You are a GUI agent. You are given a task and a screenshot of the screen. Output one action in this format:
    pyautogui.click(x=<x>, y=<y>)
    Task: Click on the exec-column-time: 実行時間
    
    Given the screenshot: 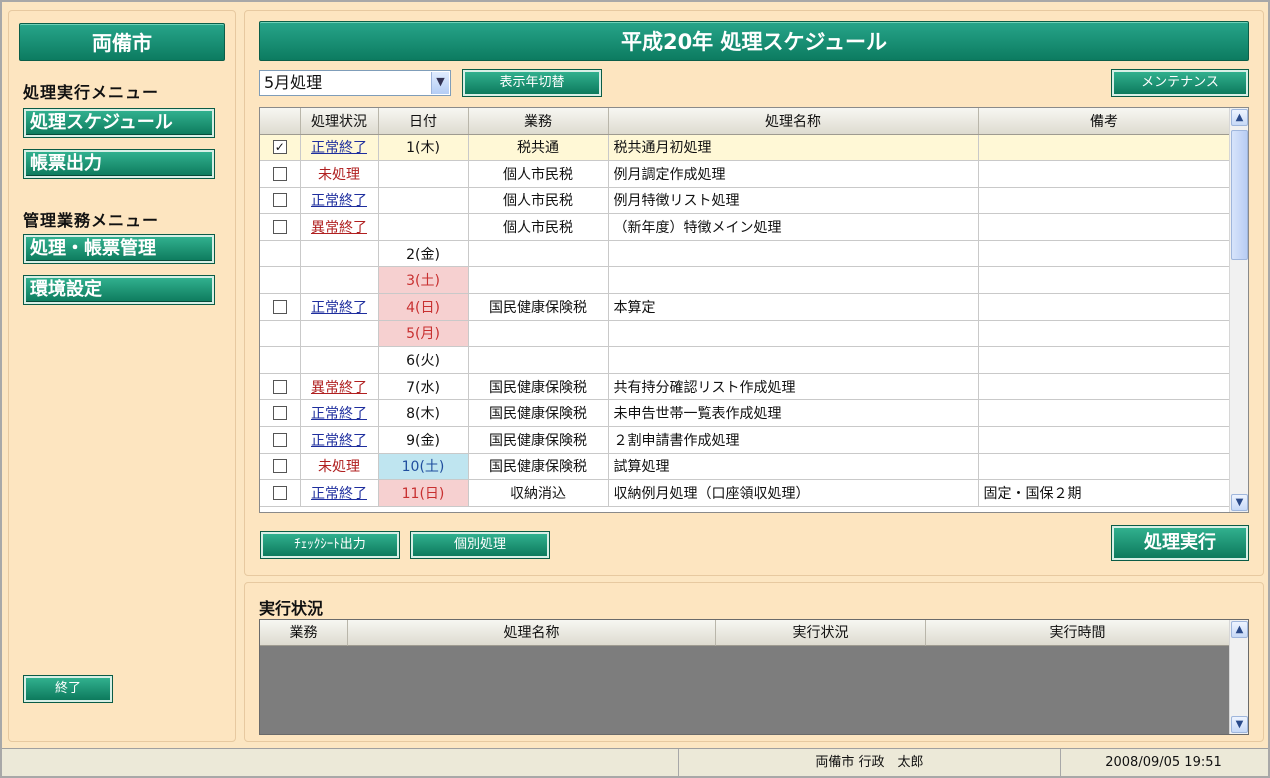 What is the action you would take?
    pyautogui.click(x=1078, y=633)
    